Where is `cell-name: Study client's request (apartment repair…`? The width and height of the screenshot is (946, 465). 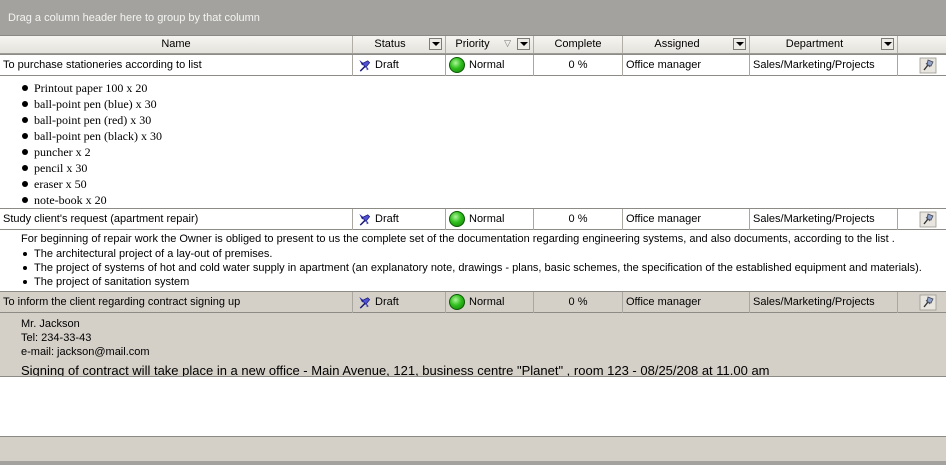
cell-name: Study client's request (apartment repair… is located at coordinates (176, 219).